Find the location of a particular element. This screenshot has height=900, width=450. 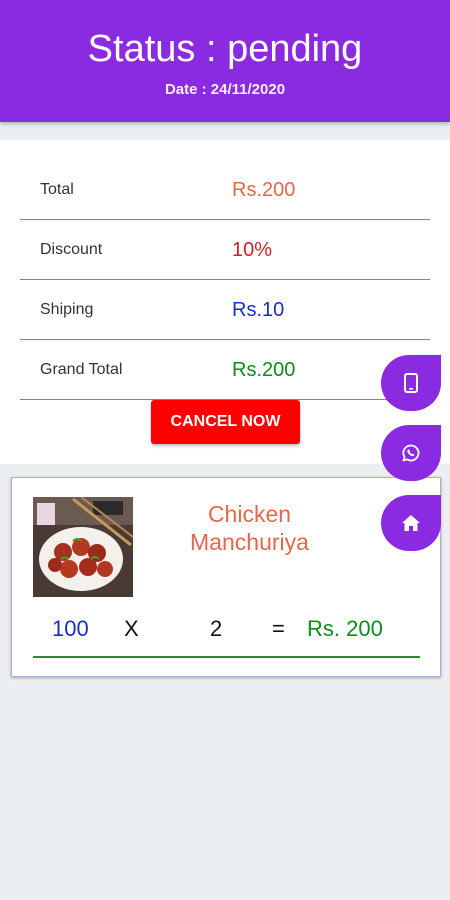

summary-label: Total is located at coordinates (57, 189).